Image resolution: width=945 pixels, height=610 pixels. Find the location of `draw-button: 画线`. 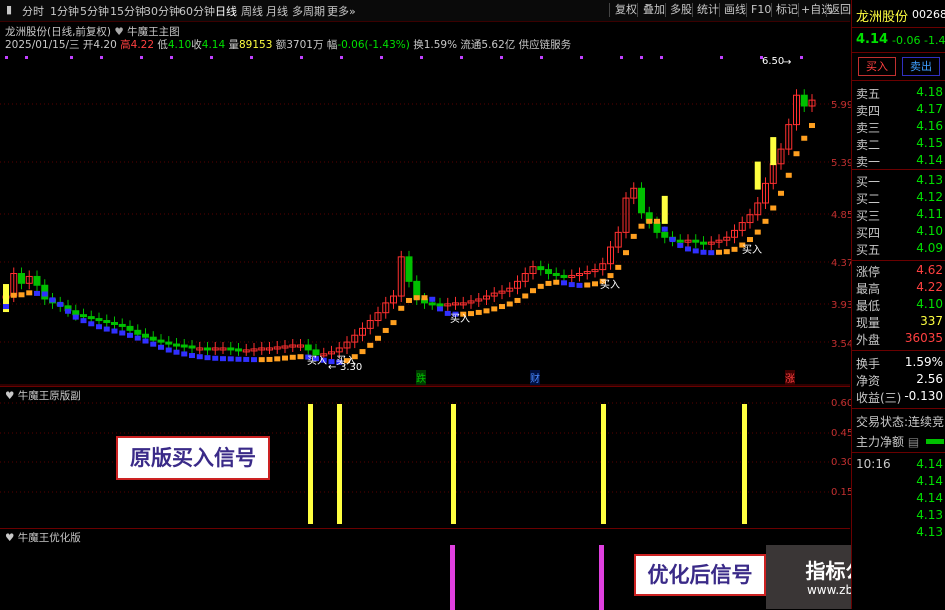

draw-button: 画线 is located at coordinates (735, 10).